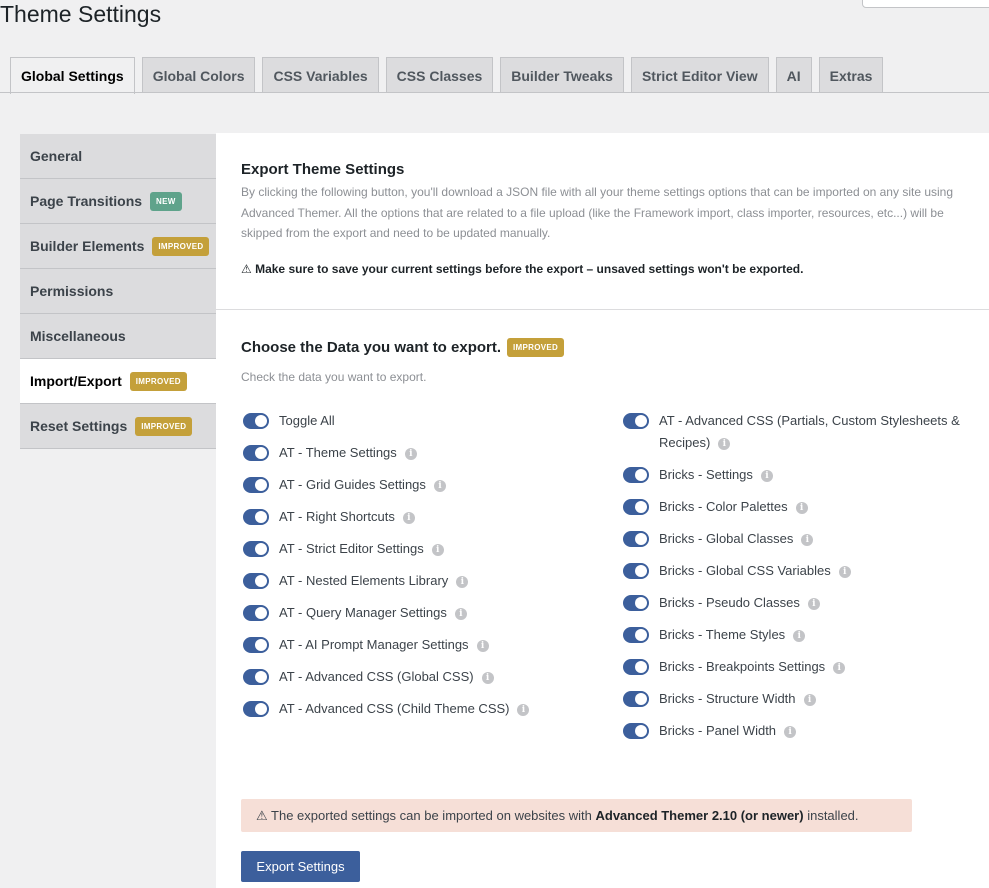 Image resolution: width=989 pixels, height=888 pixels. I want to click on choose-data-title: Choose the Data you want to export., so click(371, 347).